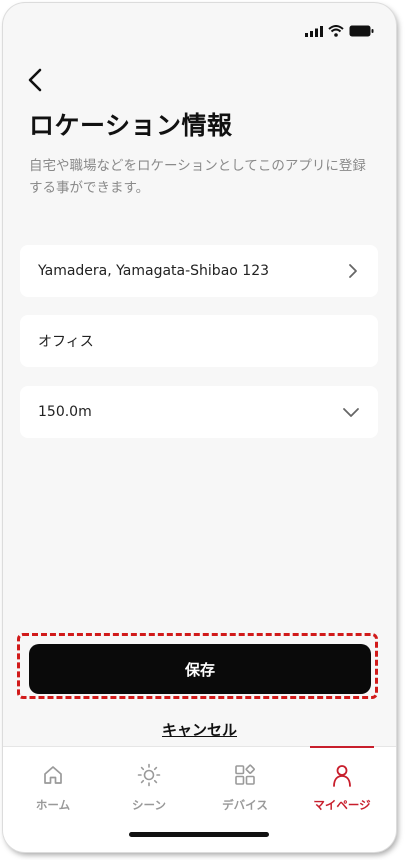 The height and width of the screenshot is (860, 406). What do you see at coordinates (199, 412) in the screenshot?
I see `radius-select: 150.0m` at bounding box center [199, 412].